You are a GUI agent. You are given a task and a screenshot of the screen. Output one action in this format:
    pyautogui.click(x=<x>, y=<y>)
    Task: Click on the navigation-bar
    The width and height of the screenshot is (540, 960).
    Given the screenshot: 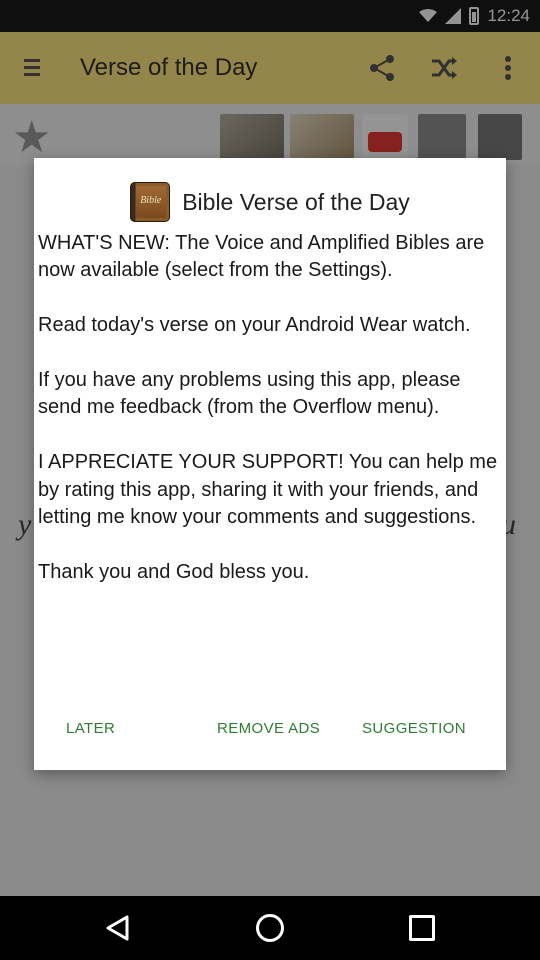 What is the action you would take?
    pyautogui.click(x=270, y=928)
    